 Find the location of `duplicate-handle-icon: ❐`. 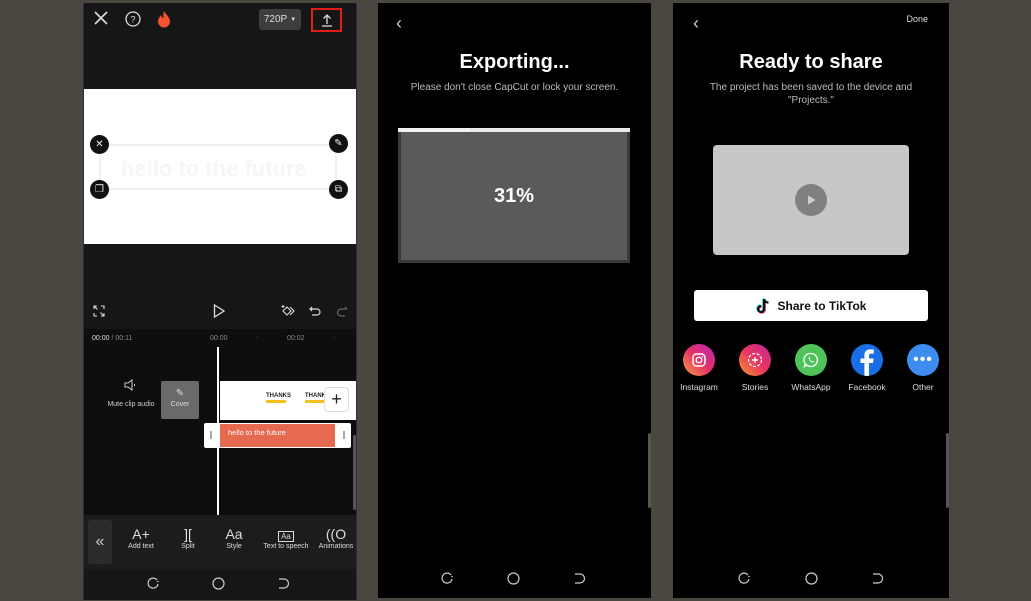

duplicate-handle-icon: ❐ is located at coordinates (99, 189).